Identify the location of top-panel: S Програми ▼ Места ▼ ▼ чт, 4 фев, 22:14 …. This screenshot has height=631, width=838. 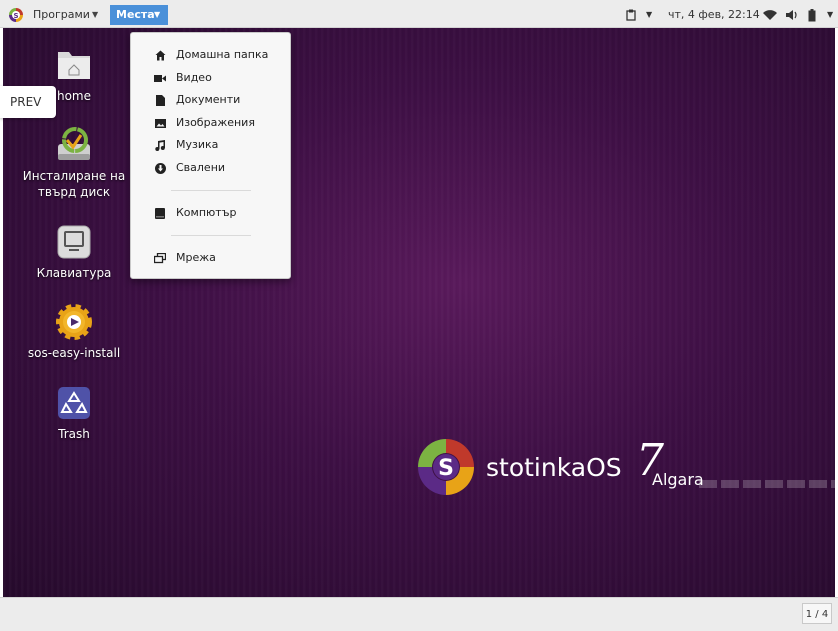
(419, 14).